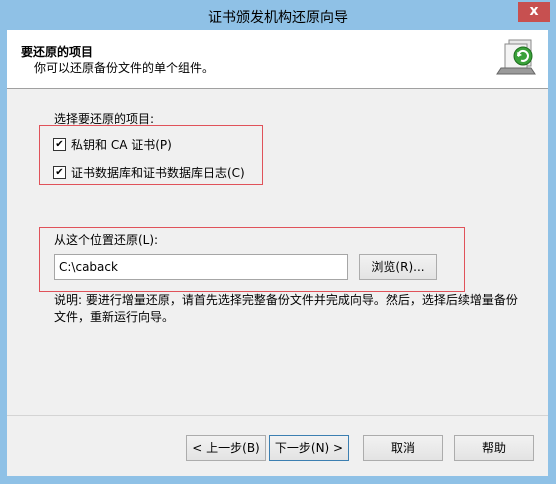 The image size is (556, 484). Describe the element at coordinates (309, 448) in the screenshot. I see `next-button: 下一步(N) >` at that location.